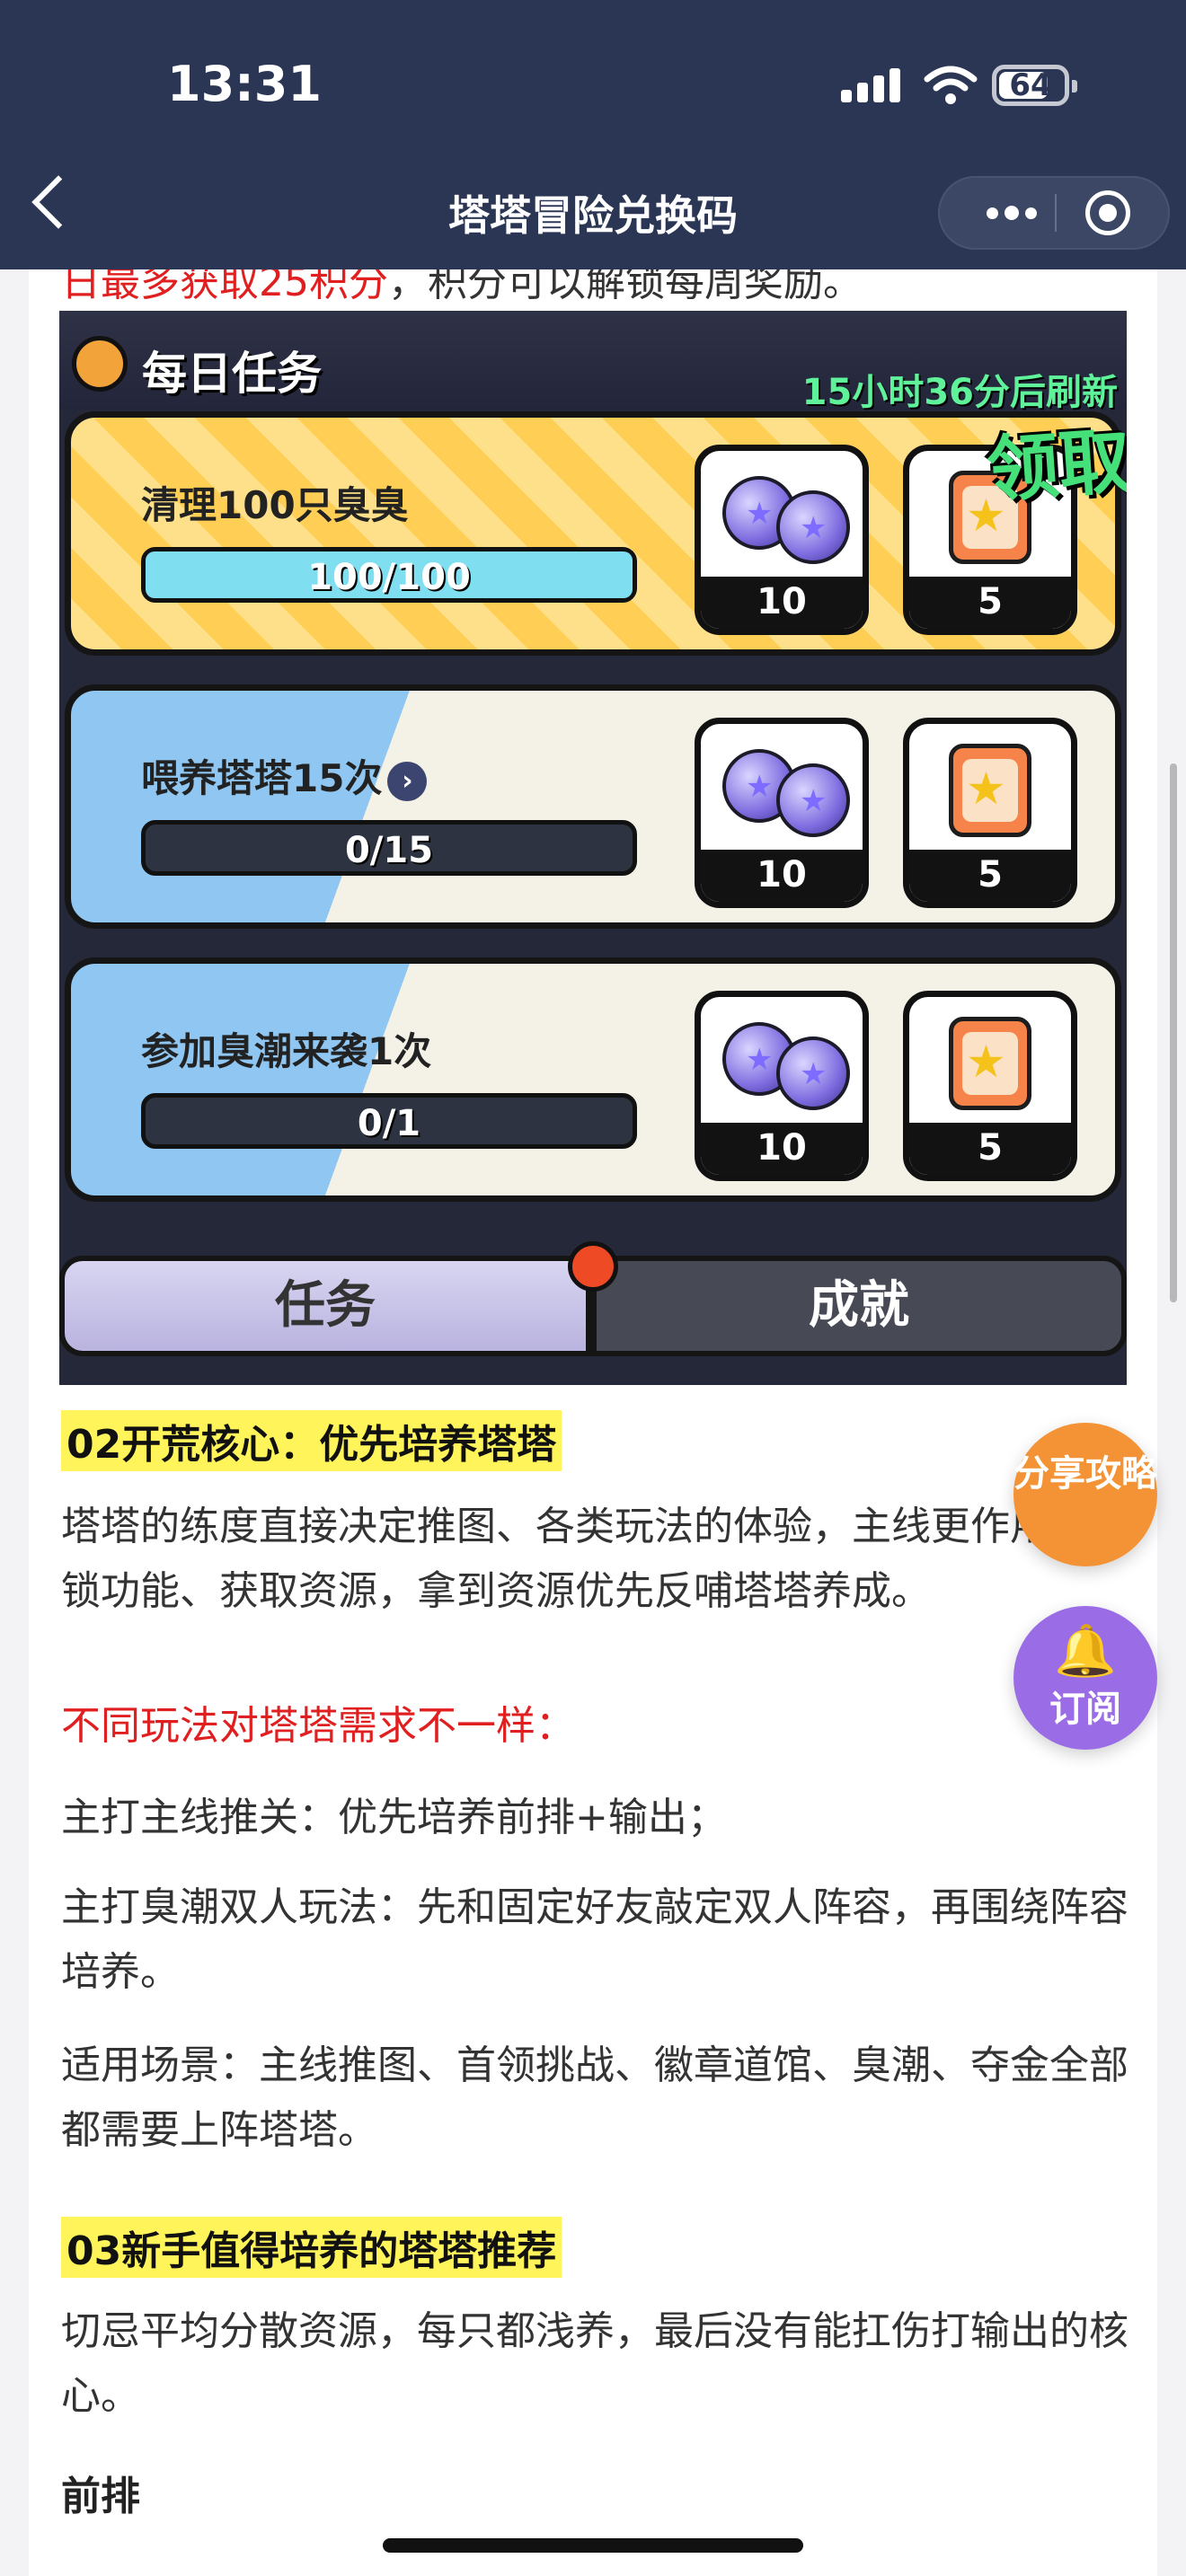 The height and width of the screenshot is (2576, 1186). I want to click on share-guide-button: 分享攻略, so click(1085, 1494).